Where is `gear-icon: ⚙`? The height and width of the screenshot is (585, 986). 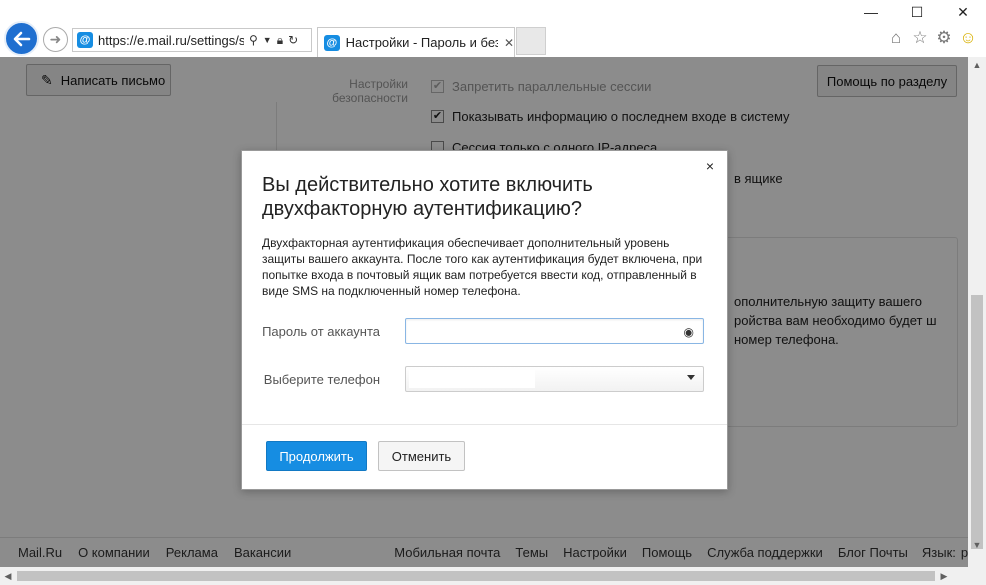
gear-icon: ⚙ is located at coordinates (944, 38).